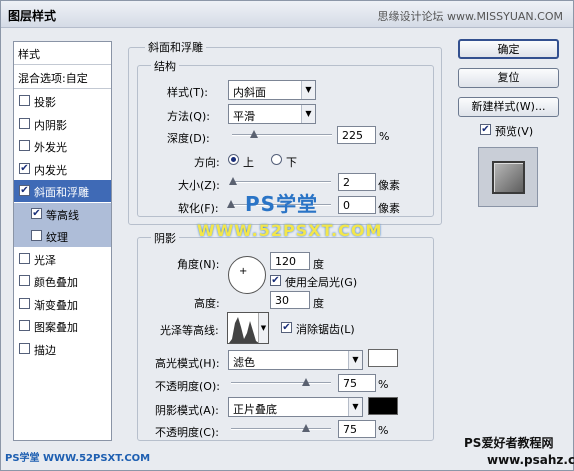 The height and width of the screenshot is (471, 574). I want to click on shadow-color-swatch, so click(383, 406).